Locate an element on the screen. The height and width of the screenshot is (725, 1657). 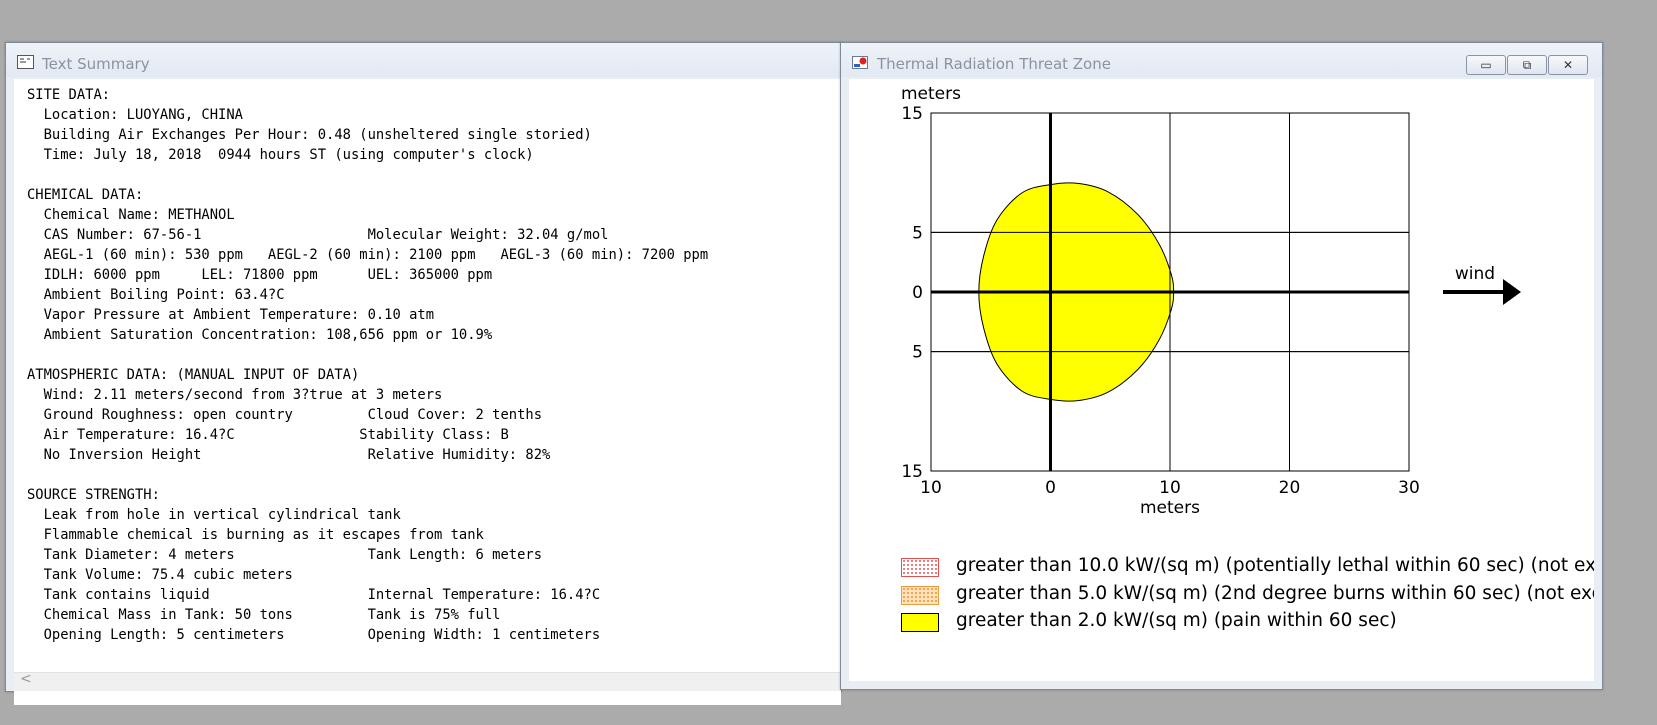
threat-zone-app-icon is located at coordinates (860, 62).